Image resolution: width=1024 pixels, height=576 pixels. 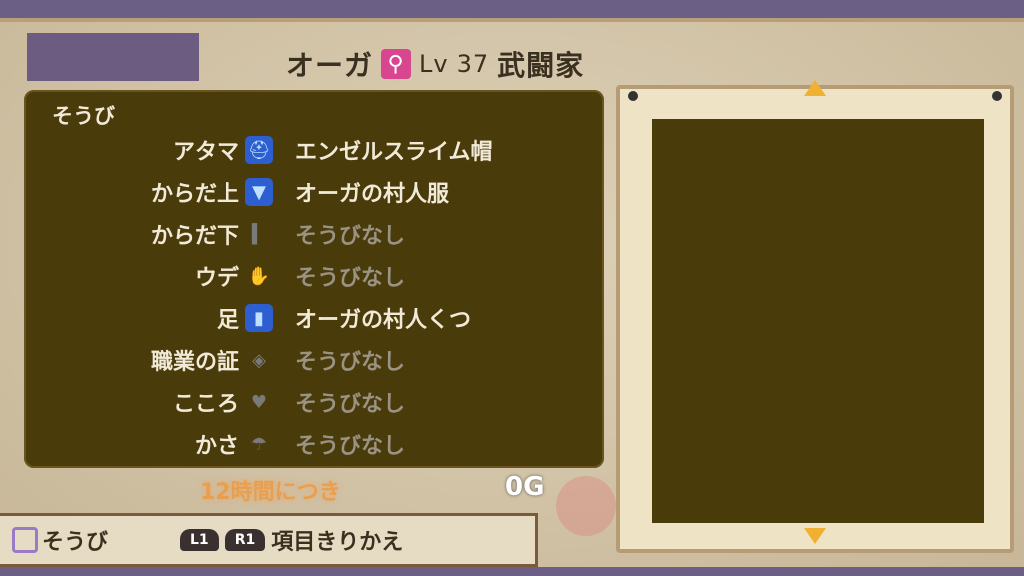 What do you see at coordinates (259, 192) in the screenshot?
I see `shirt-icon: ▼` at bounding box center [259, 192].